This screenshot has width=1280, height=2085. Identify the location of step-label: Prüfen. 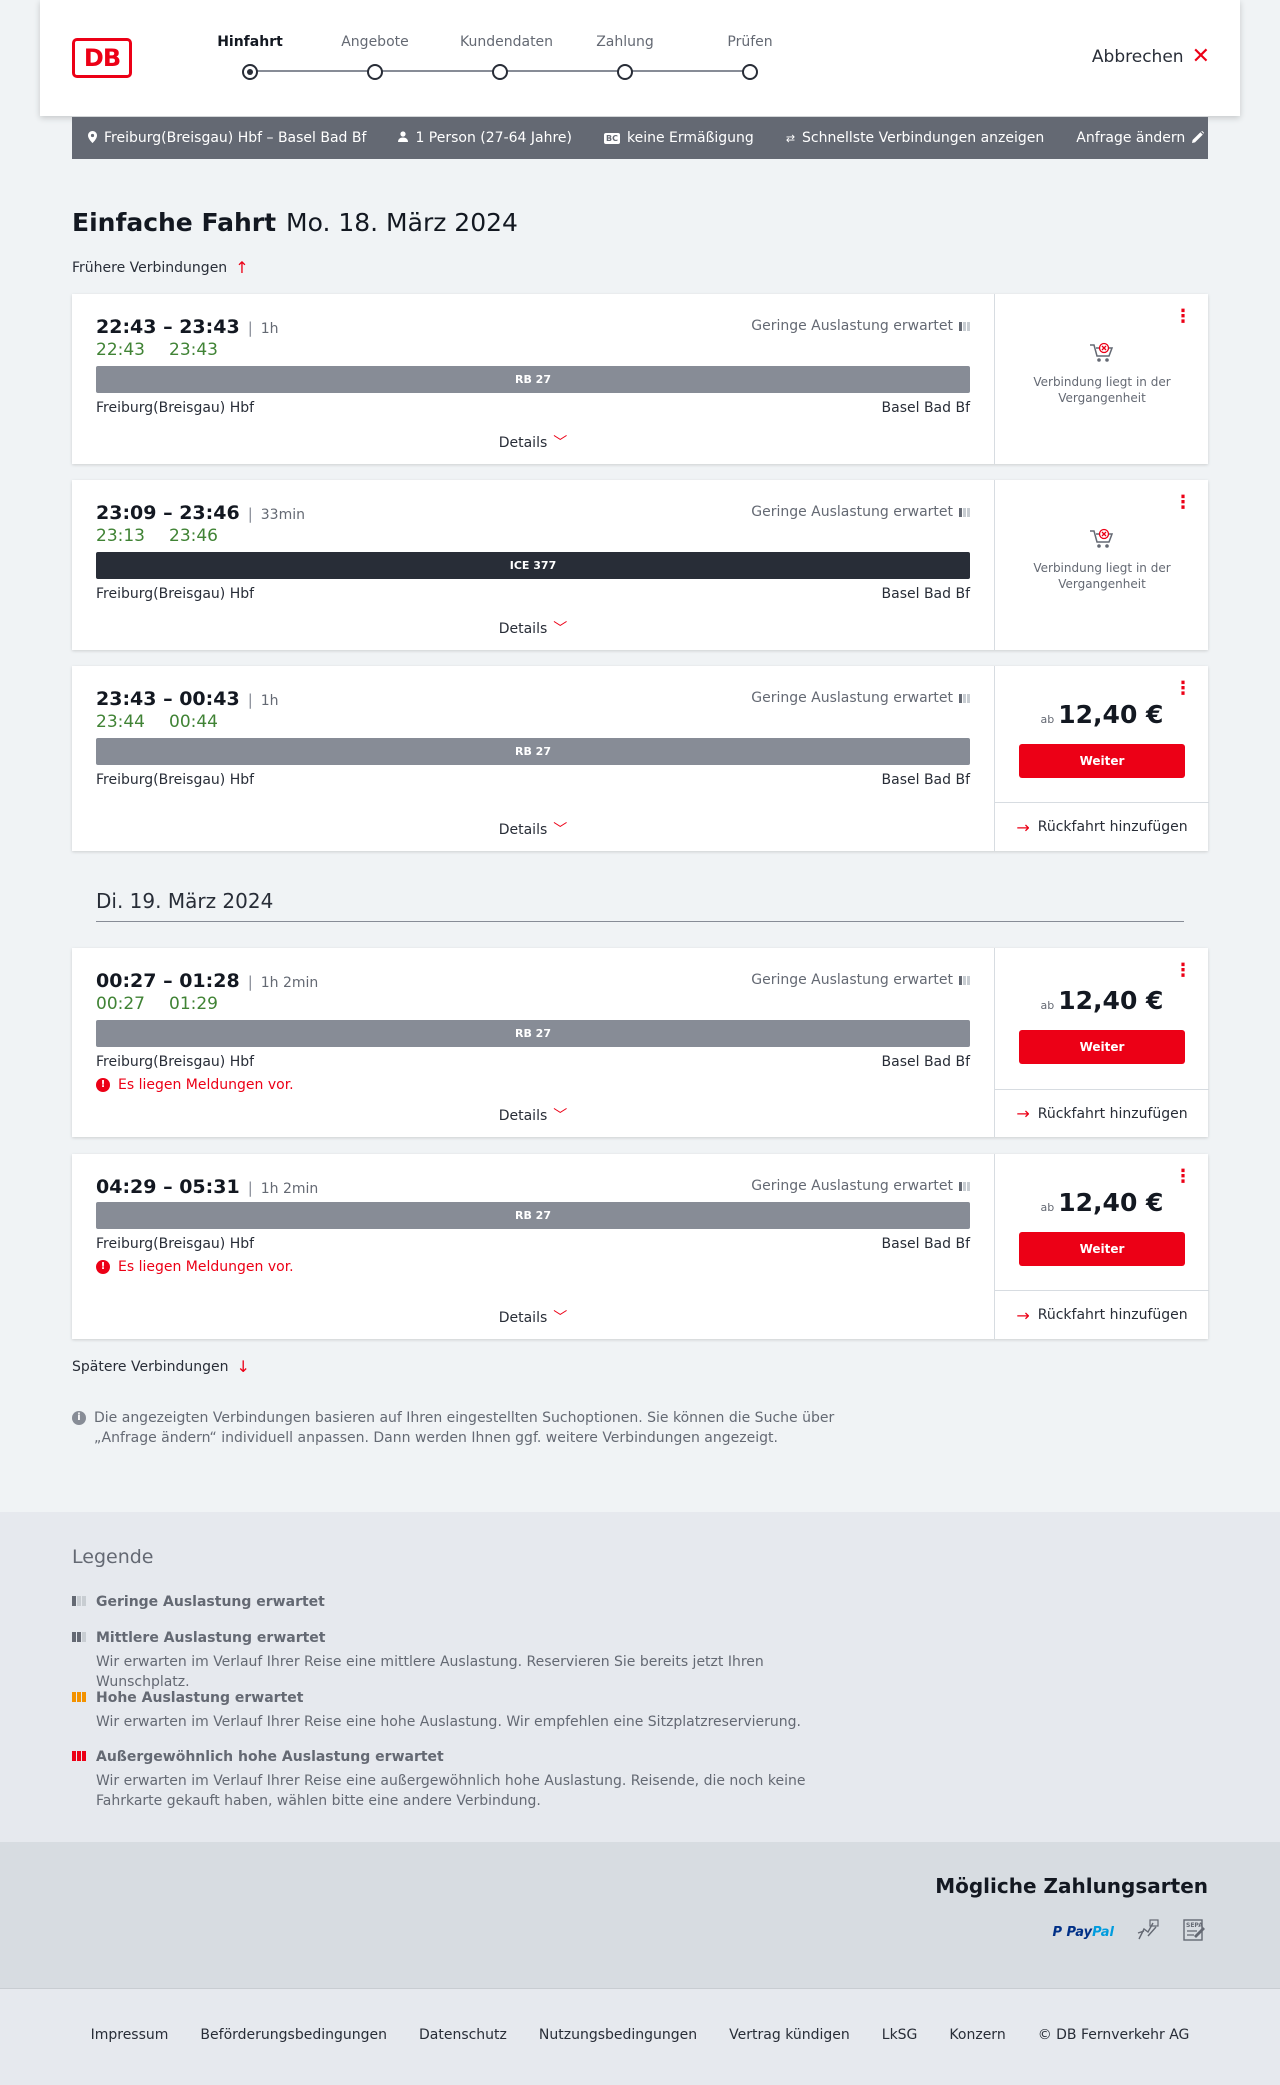
(750, 42).